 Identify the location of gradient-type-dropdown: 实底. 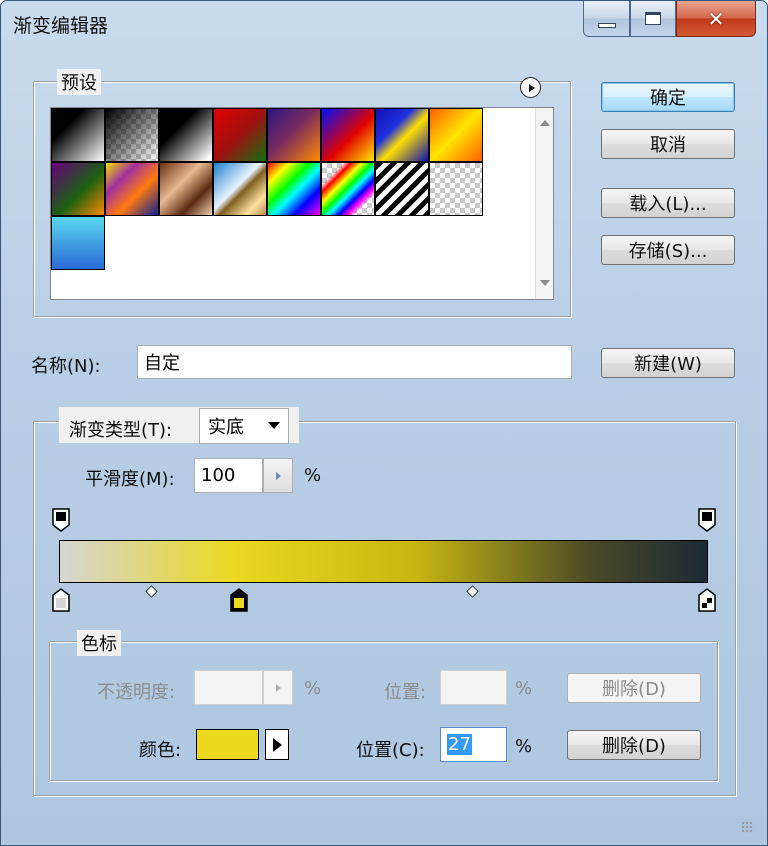
(244, 426).